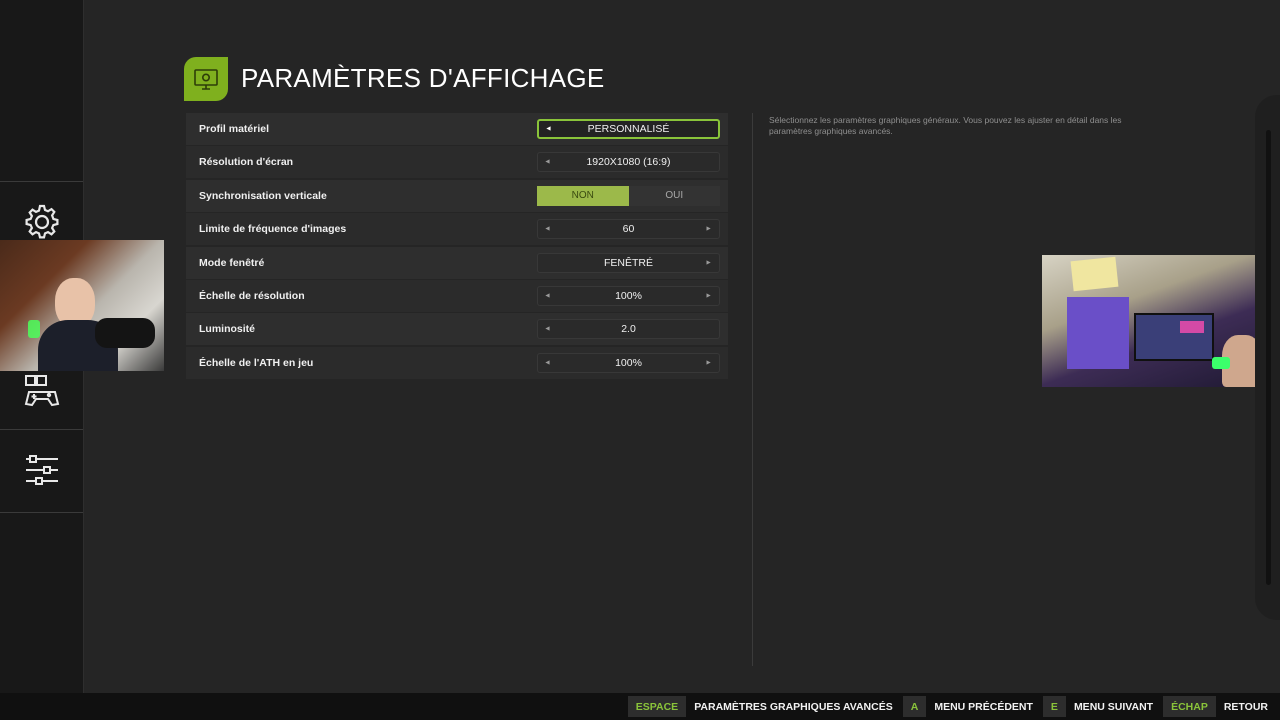 The width and height of the screenshot is (1280, 720). Describe the element at coordinates (674, 195) in the screenshot. I see `vsync-option-on: OUI` at that location.